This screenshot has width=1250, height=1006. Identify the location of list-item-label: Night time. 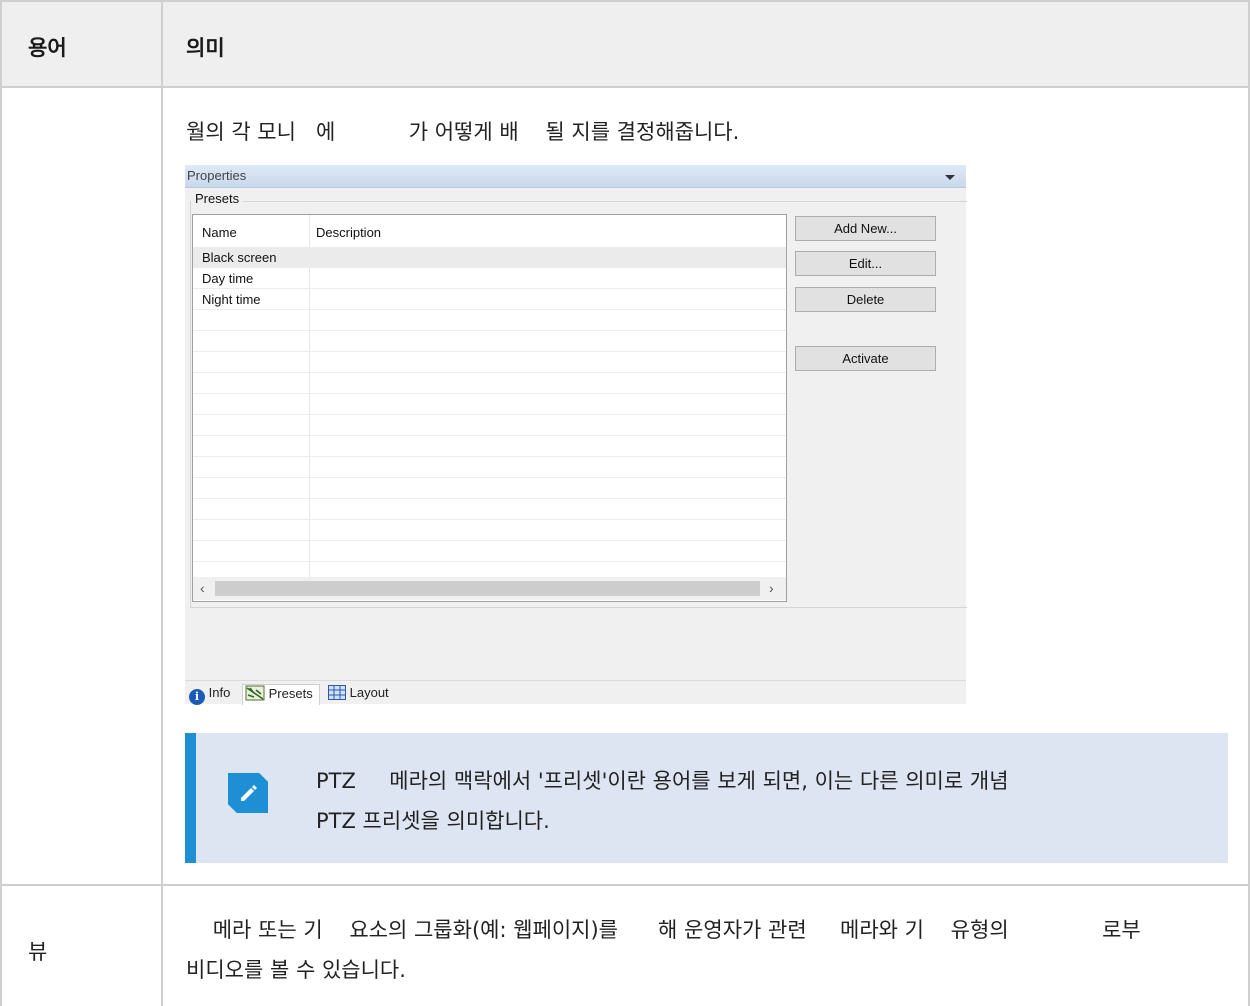
(231, 299).